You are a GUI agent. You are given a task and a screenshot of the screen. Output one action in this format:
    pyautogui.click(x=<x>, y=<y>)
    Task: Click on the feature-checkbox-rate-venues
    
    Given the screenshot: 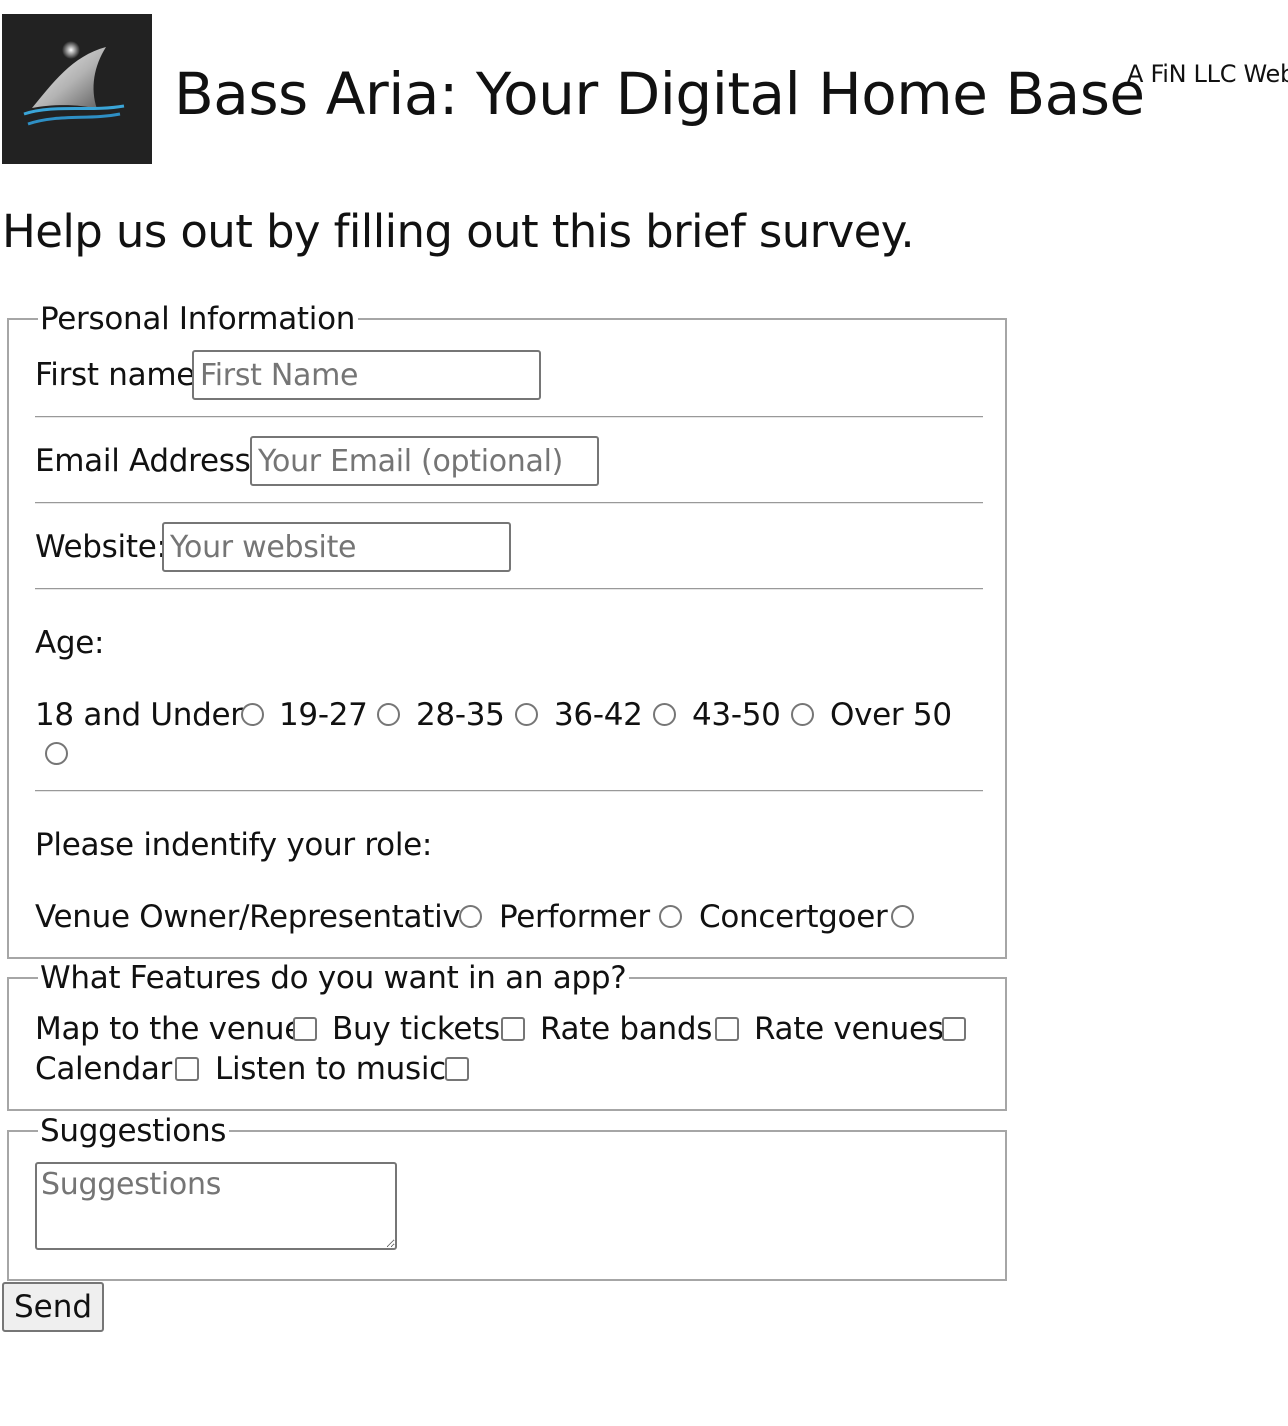 What is the action you would take?
    pyautogui.click(x=954, y=1029)
    